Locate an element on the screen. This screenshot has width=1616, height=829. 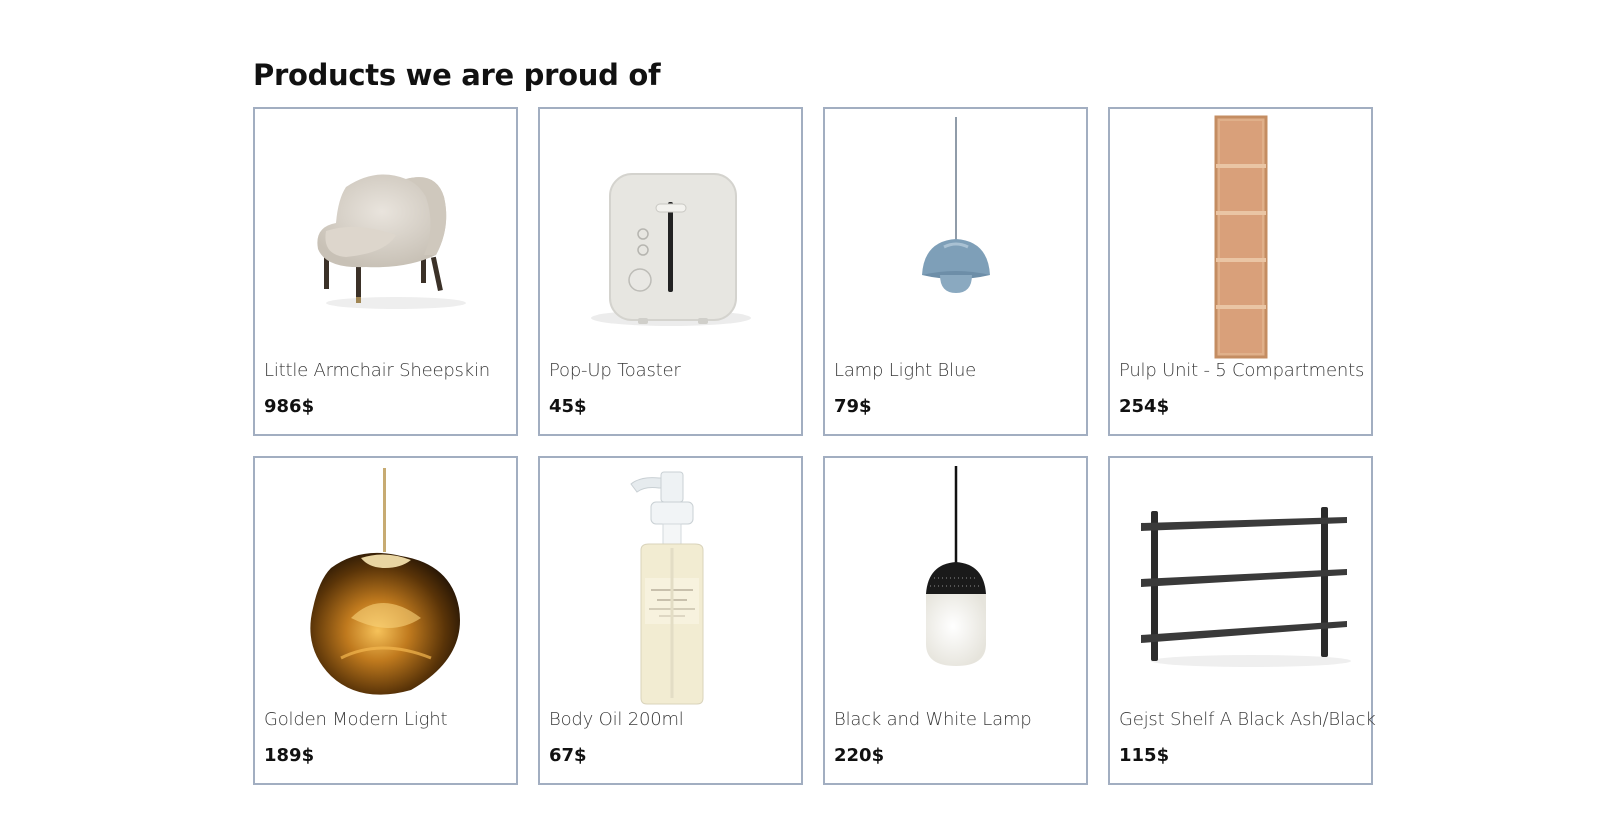
product-card: Lamp Light Blue 79$ is located at coordinates (955, 271).